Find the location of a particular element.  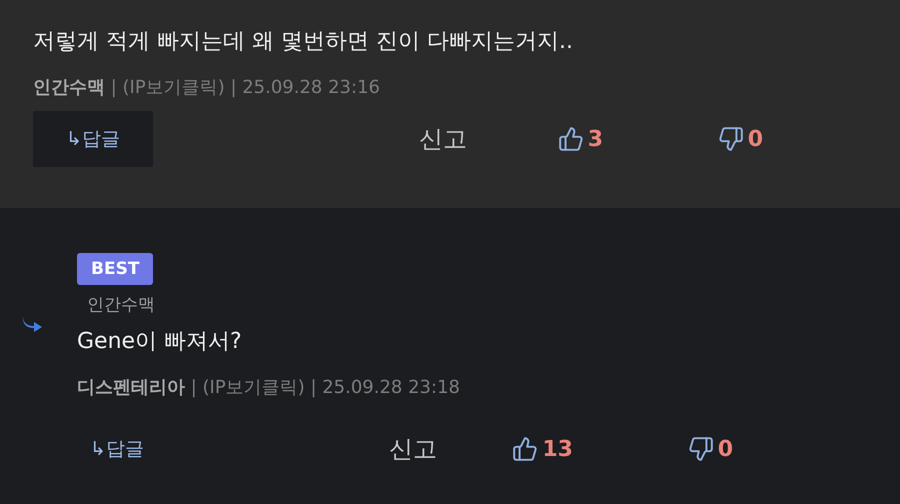

comment-text: 저렇게 적게 빠지는데 왜 몇번하면 진이 다빠지는거지.. is located at coordinates (303, 42).